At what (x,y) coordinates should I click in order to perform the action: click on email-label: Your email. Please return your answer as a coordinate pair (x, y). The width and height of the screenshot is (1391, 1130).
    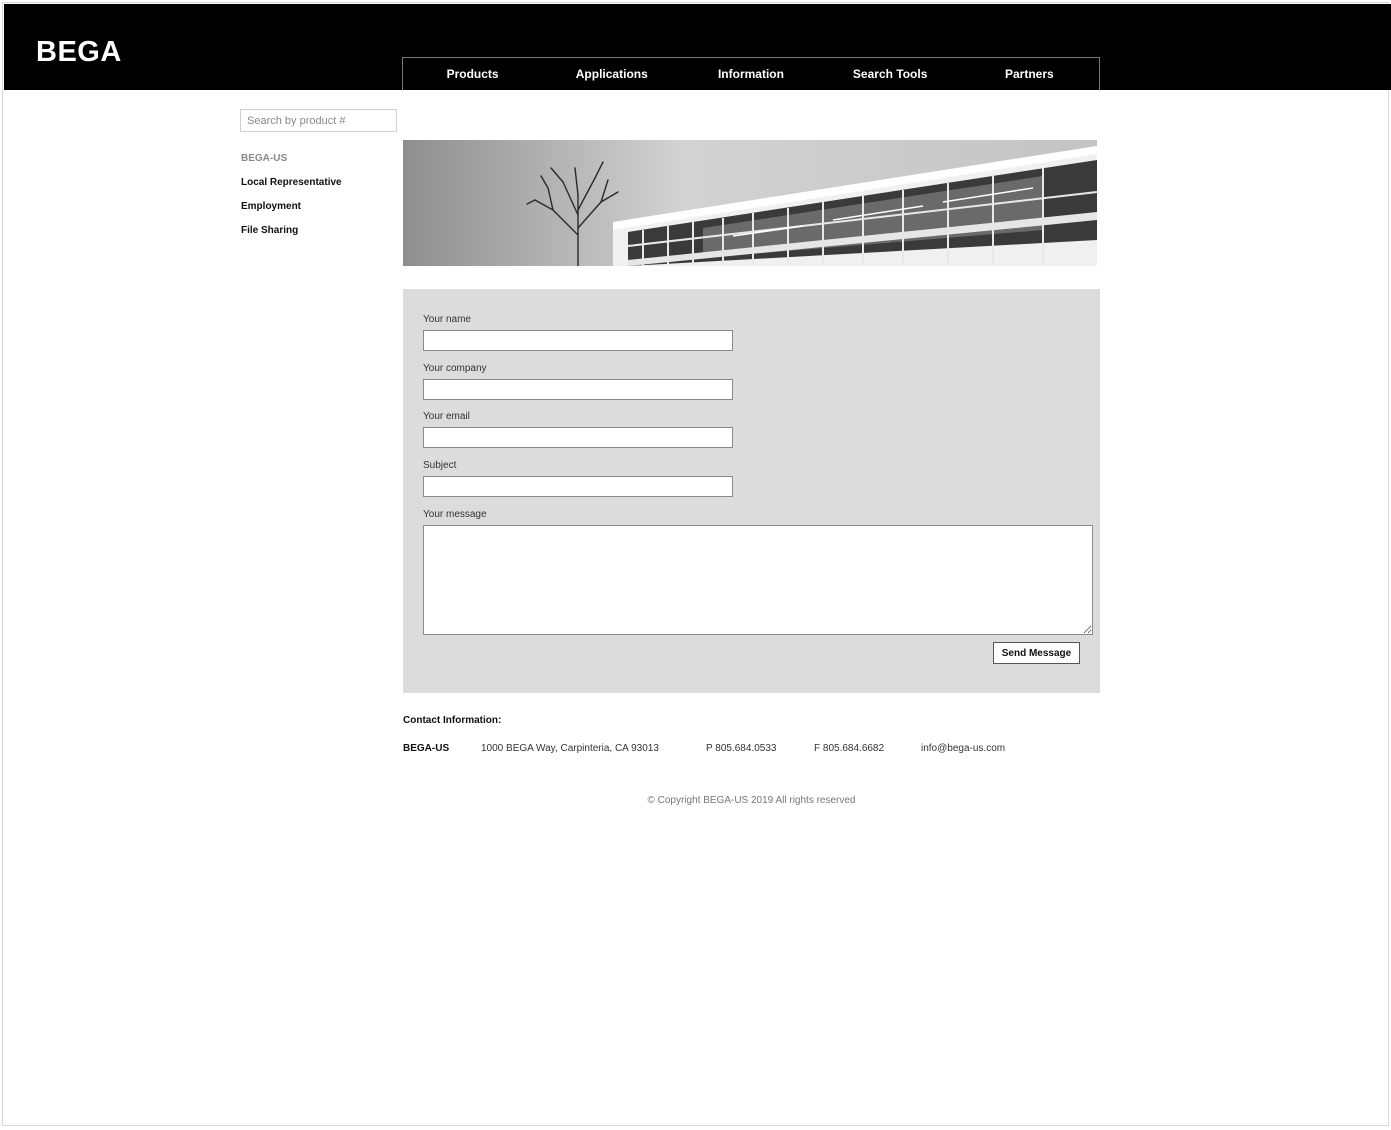
    Looking at the image, I should click on (446, 416).